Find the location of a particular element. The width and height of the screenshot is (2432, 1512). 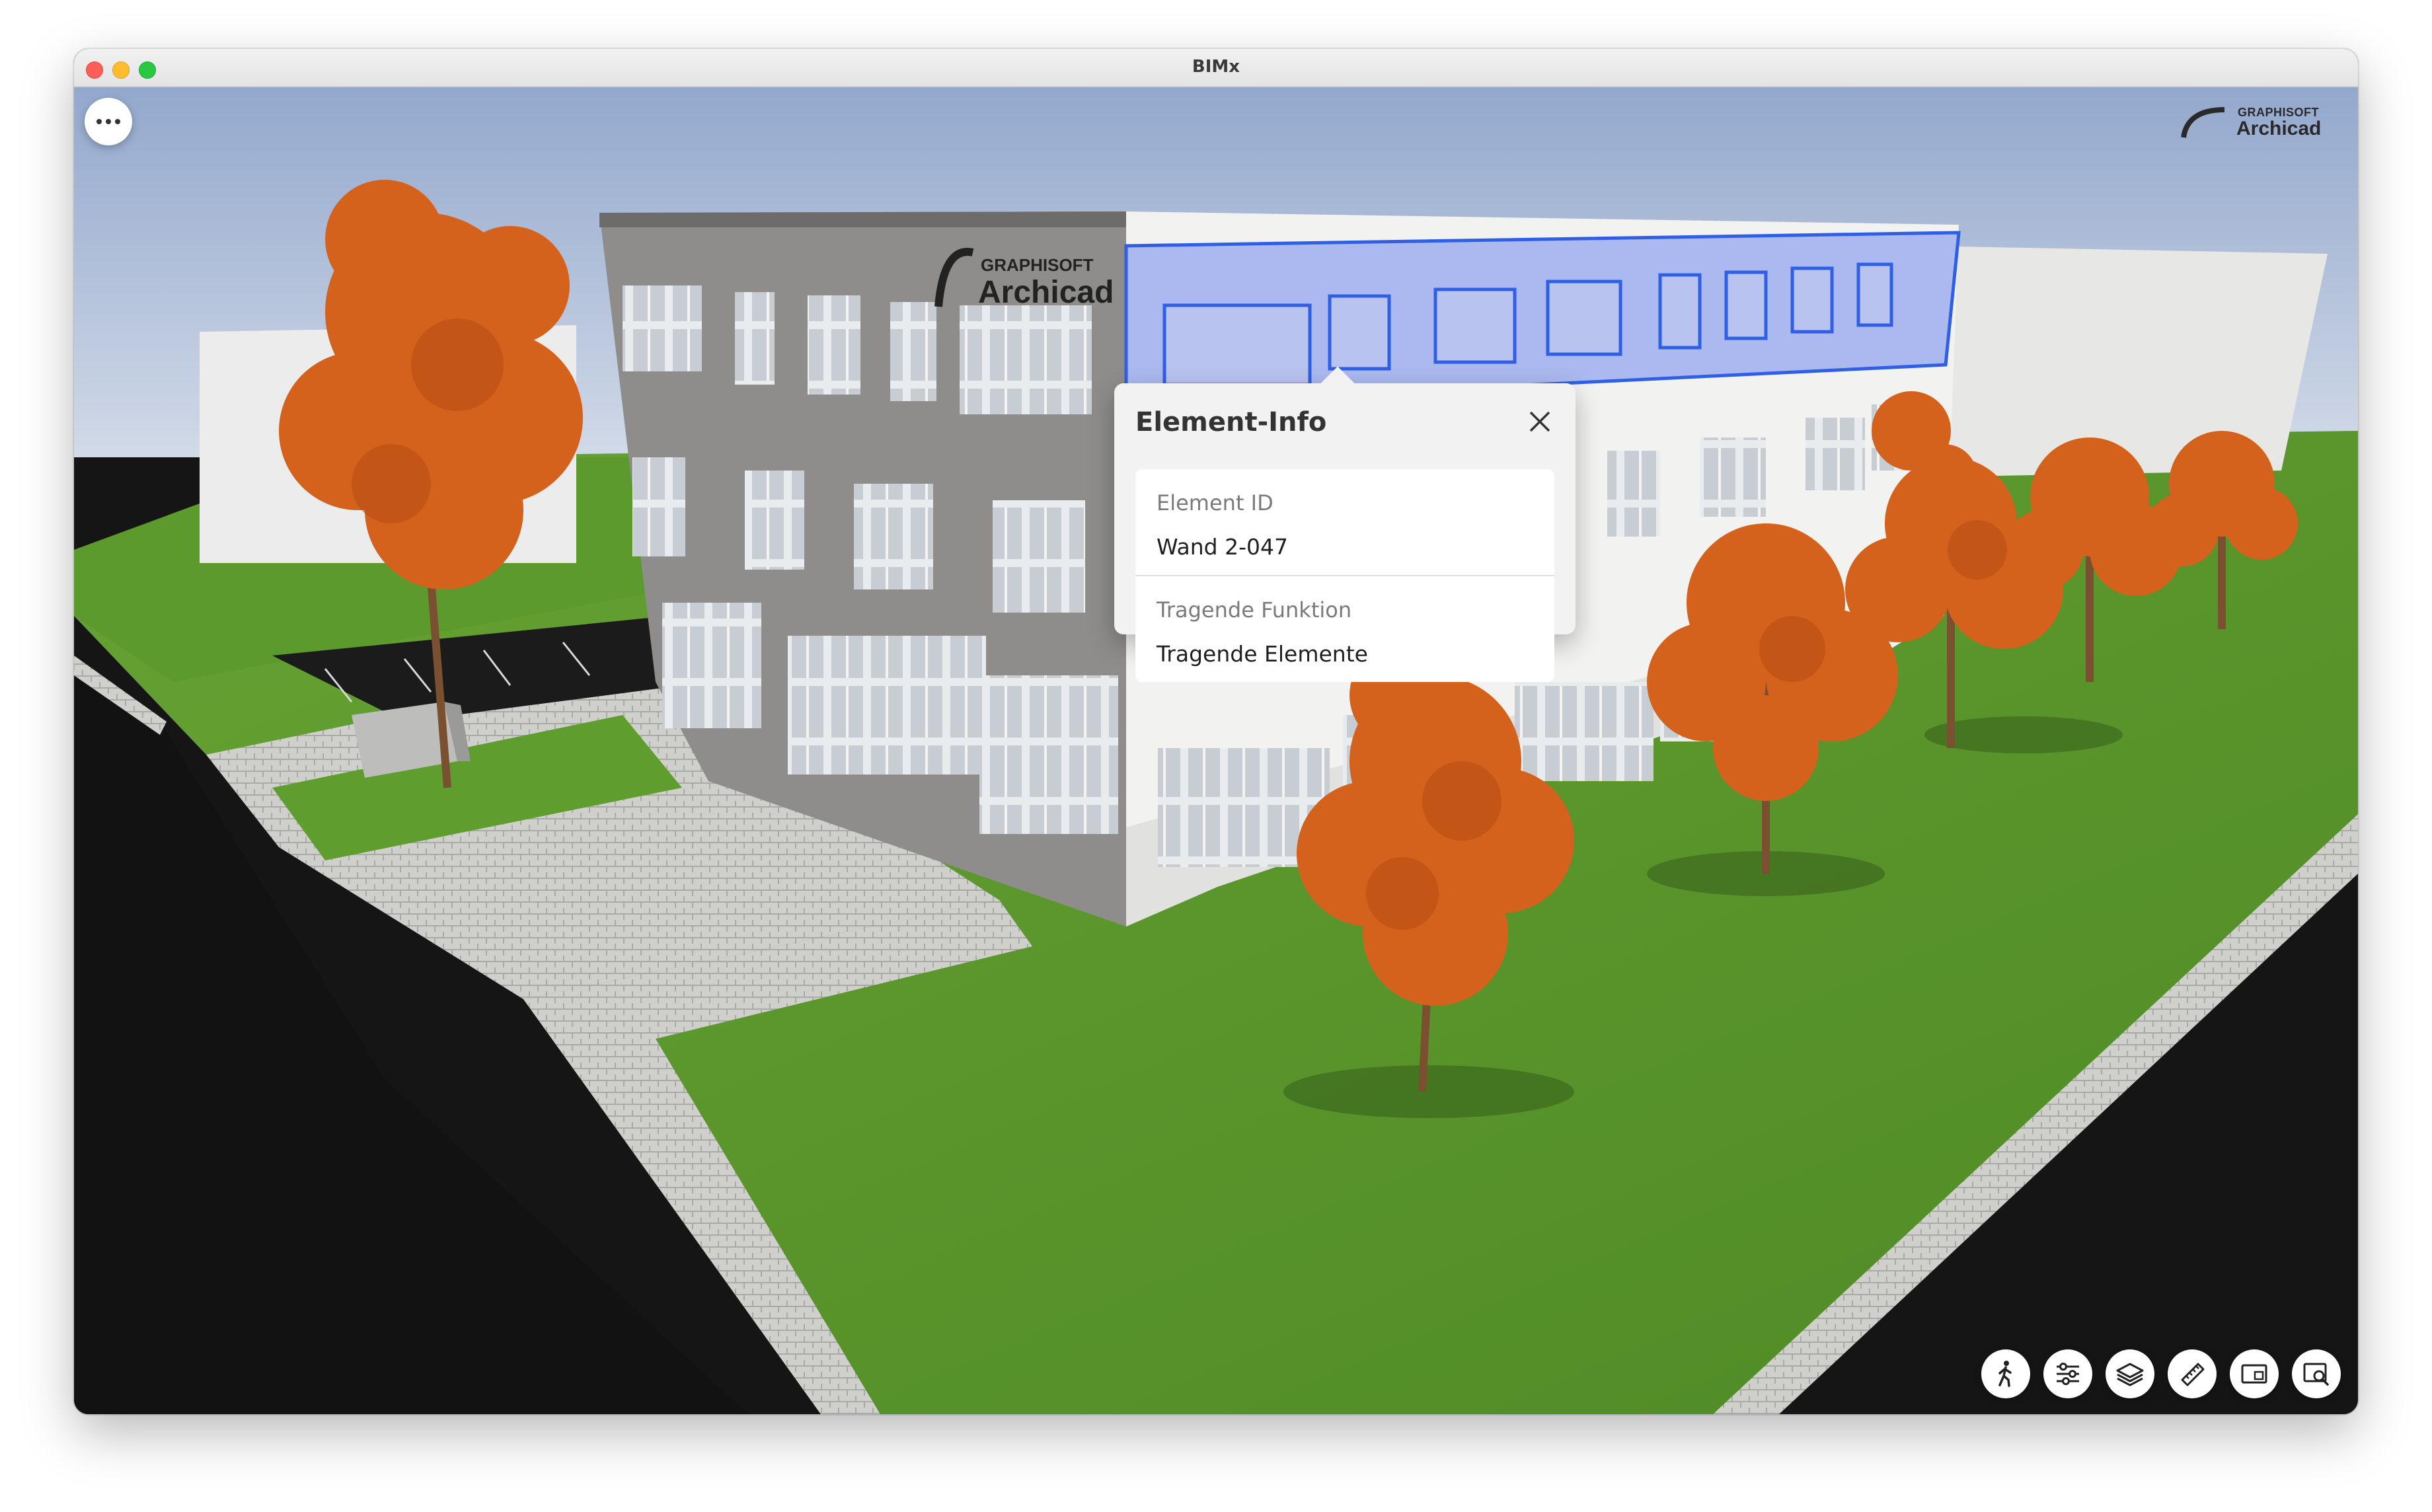

archicad-logo-icon is located at coordinates (2203, 122).